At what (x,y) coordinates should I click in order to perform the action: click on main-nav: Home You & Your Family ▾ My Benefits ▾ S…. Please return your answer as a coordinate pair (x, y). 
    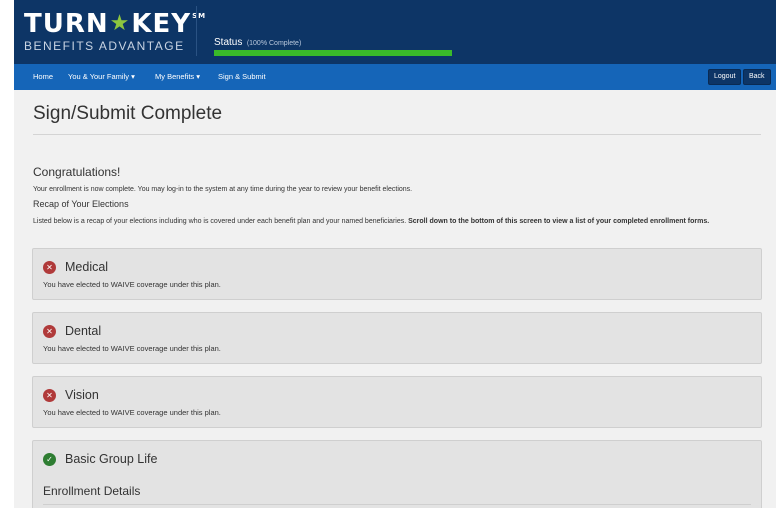
    Looking at the image, I should click on (395, 77).